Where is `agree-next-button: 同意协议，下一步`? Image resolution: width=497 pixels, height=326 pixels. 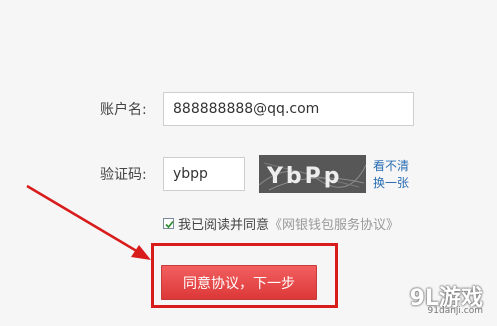
agree-next-button: 同意协议，下一步 is located at coordinates (239, 282).